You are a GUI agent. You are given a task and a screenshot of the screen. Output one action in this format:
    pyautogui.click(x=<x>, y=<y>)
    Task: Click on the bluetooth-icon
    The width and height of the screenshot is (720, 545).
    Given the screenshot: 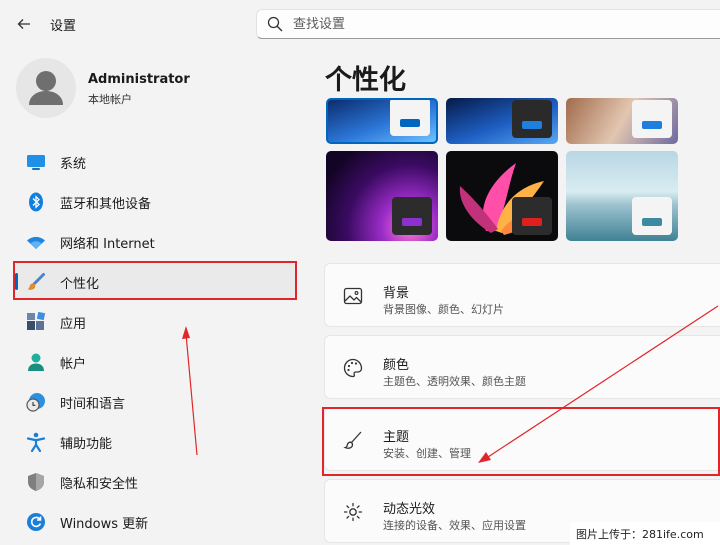 What is the action you would take?
    pyautogui.click(x=36, y=202)
    